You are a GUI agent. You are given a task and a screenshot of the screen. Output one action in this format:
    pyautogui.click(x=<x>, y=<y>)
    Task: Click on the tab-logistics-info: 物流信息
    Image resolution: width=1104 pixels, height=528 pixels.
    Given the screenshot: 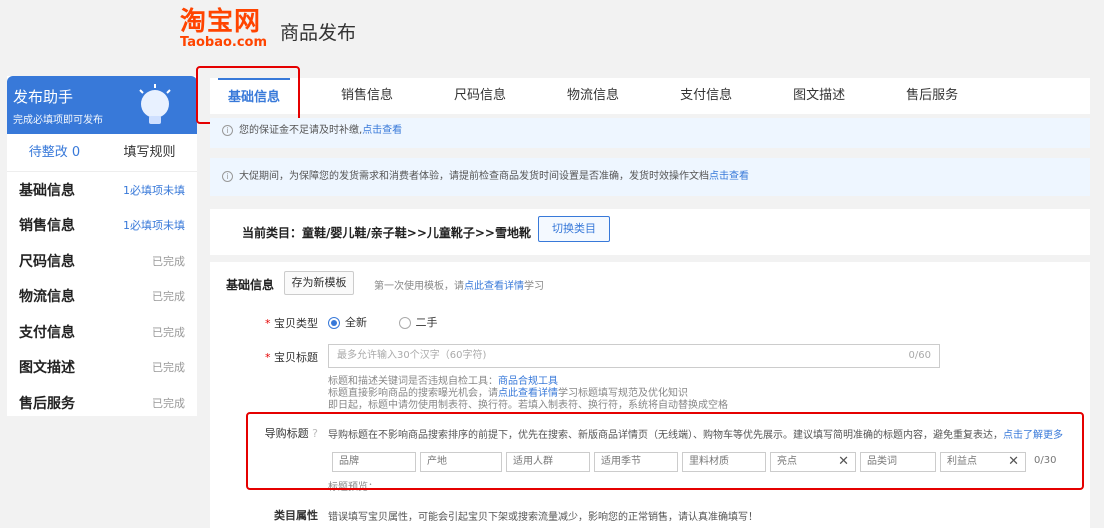 What is the action you would take?
    pyautogui.click(x=593, y=96)
    